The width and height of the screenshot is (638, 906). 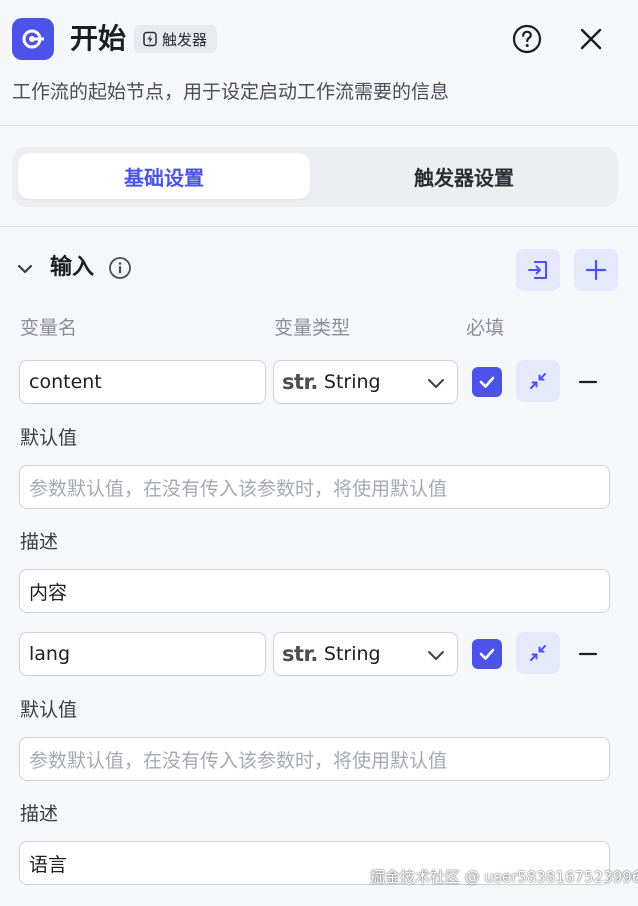 I want to click on plus-icon, so click(x=596, y=270).